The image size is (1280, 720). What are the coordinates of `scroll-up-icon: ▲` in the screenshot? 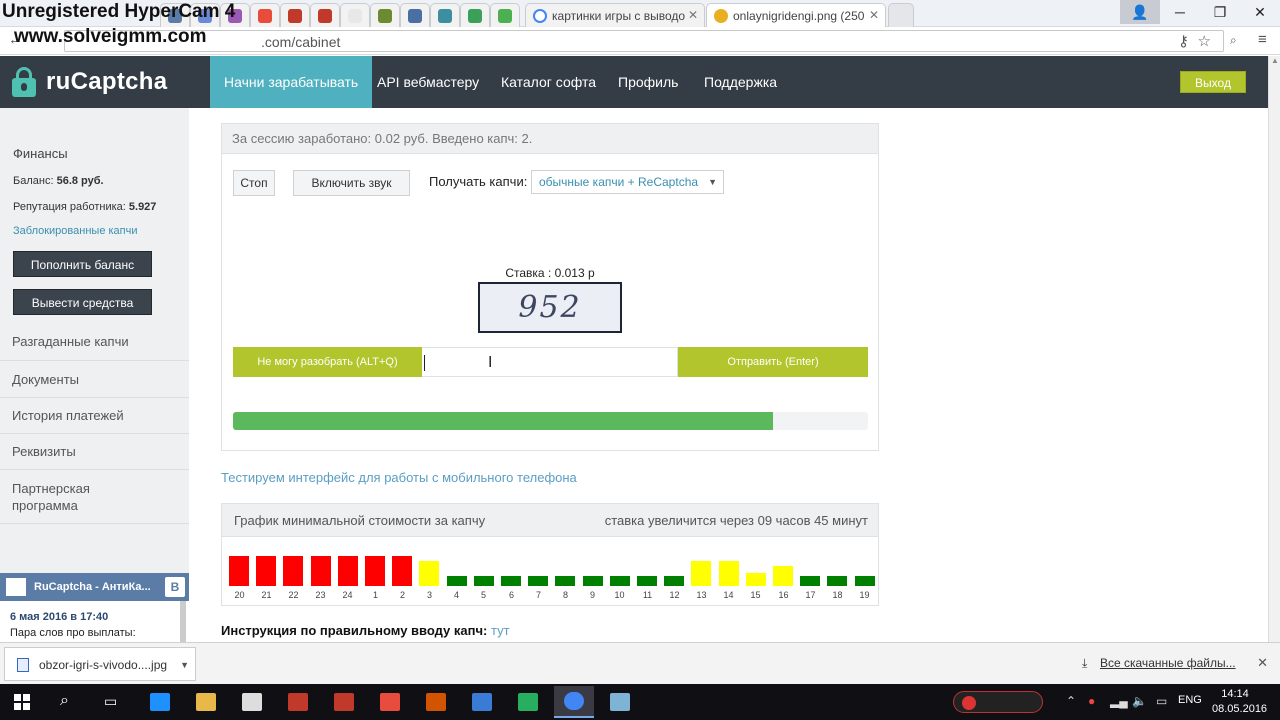 It's located at (1274, 63).